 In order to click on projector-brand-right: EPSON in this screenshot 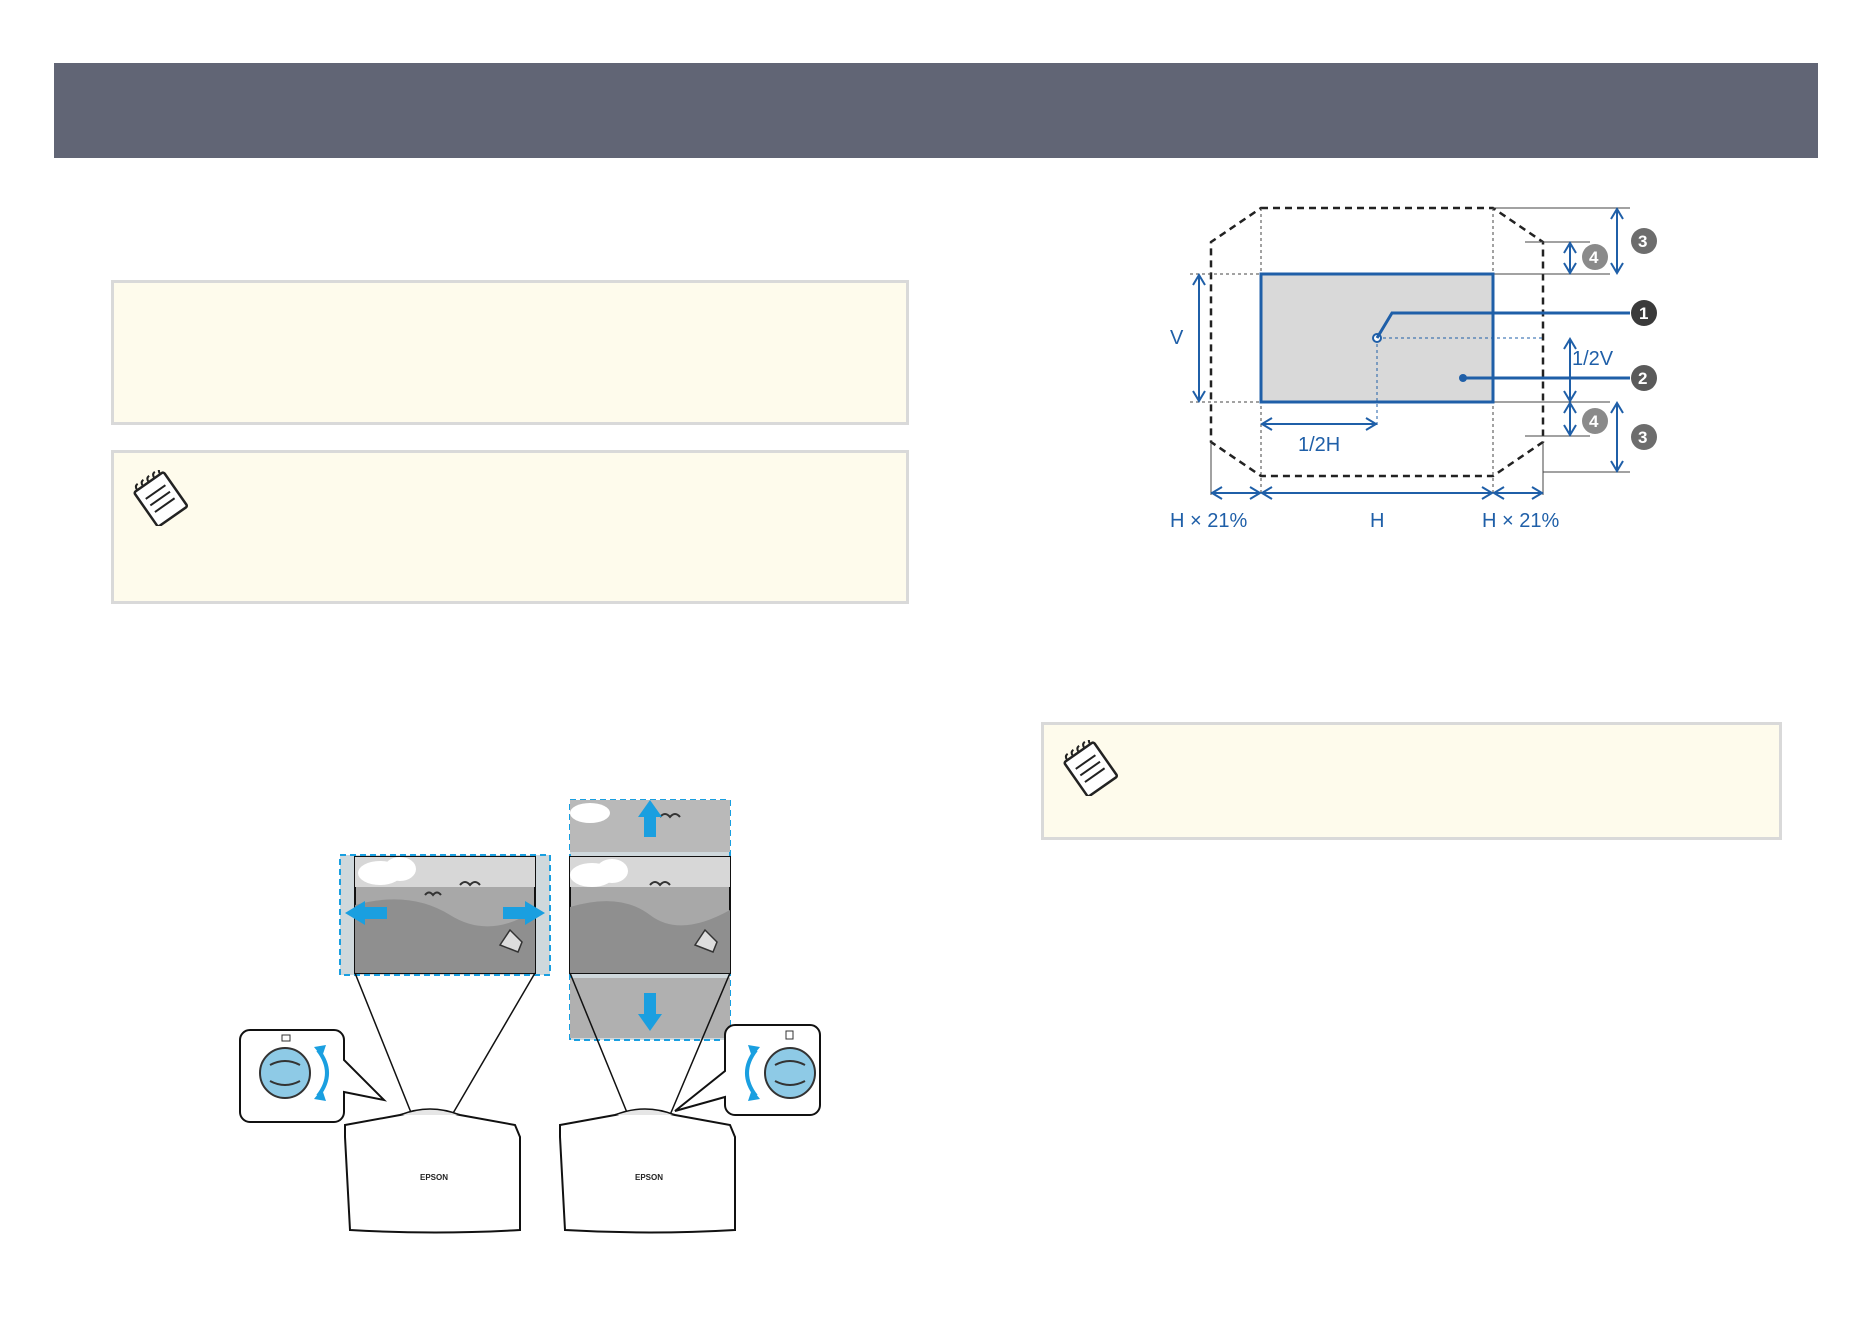, I will do `click(649, 1177)`.